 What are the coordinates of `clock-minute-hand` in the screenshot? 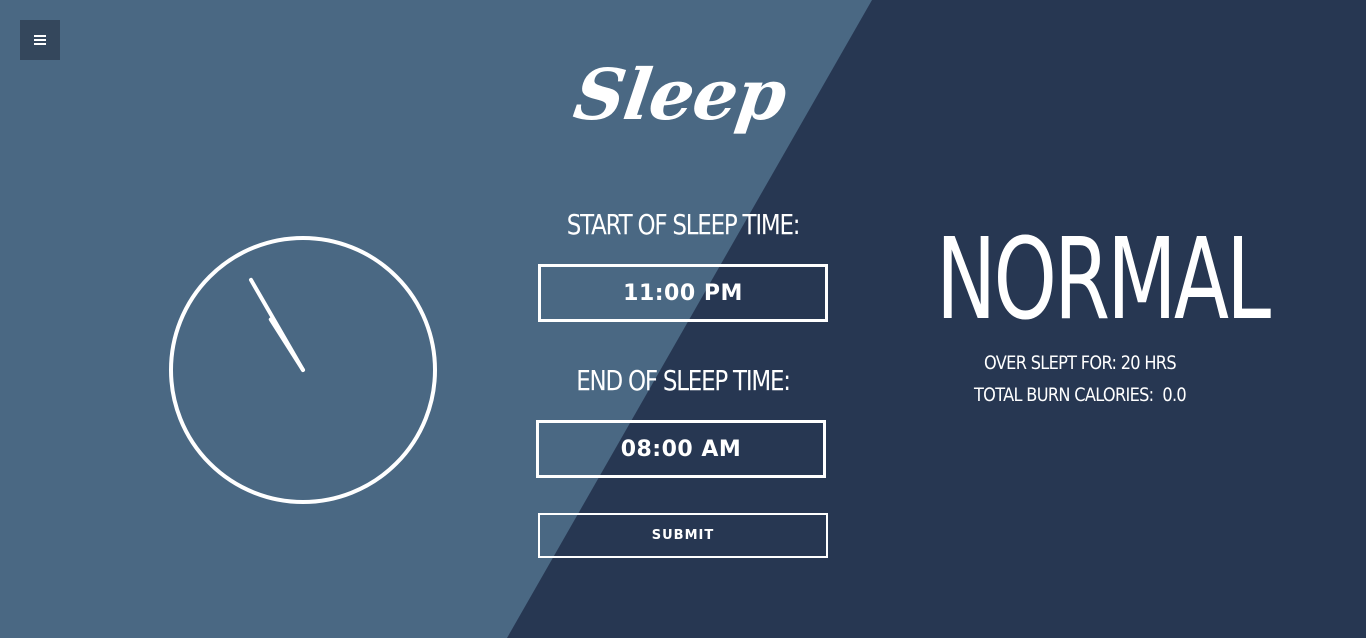 It's located at (277, 324).